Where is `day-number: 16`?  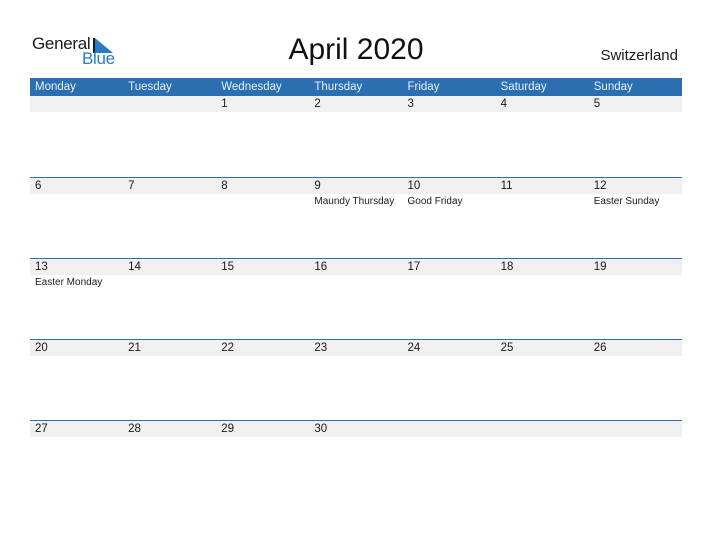 day-number: 16 is located at coordinates (321, 267).